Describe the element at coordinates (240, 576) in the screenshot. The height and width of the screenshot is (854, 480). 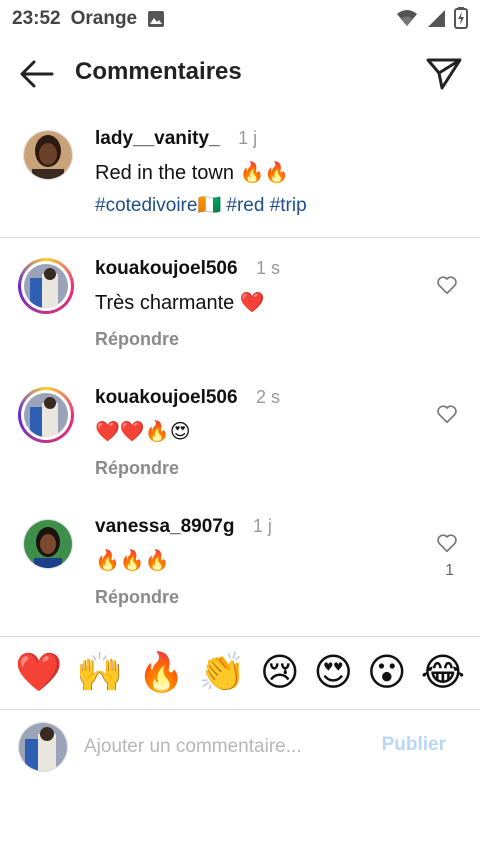
I see `comment-item: vanessa_8907g 1 j 🔥🔥🔥 Répondre 1` at that location.